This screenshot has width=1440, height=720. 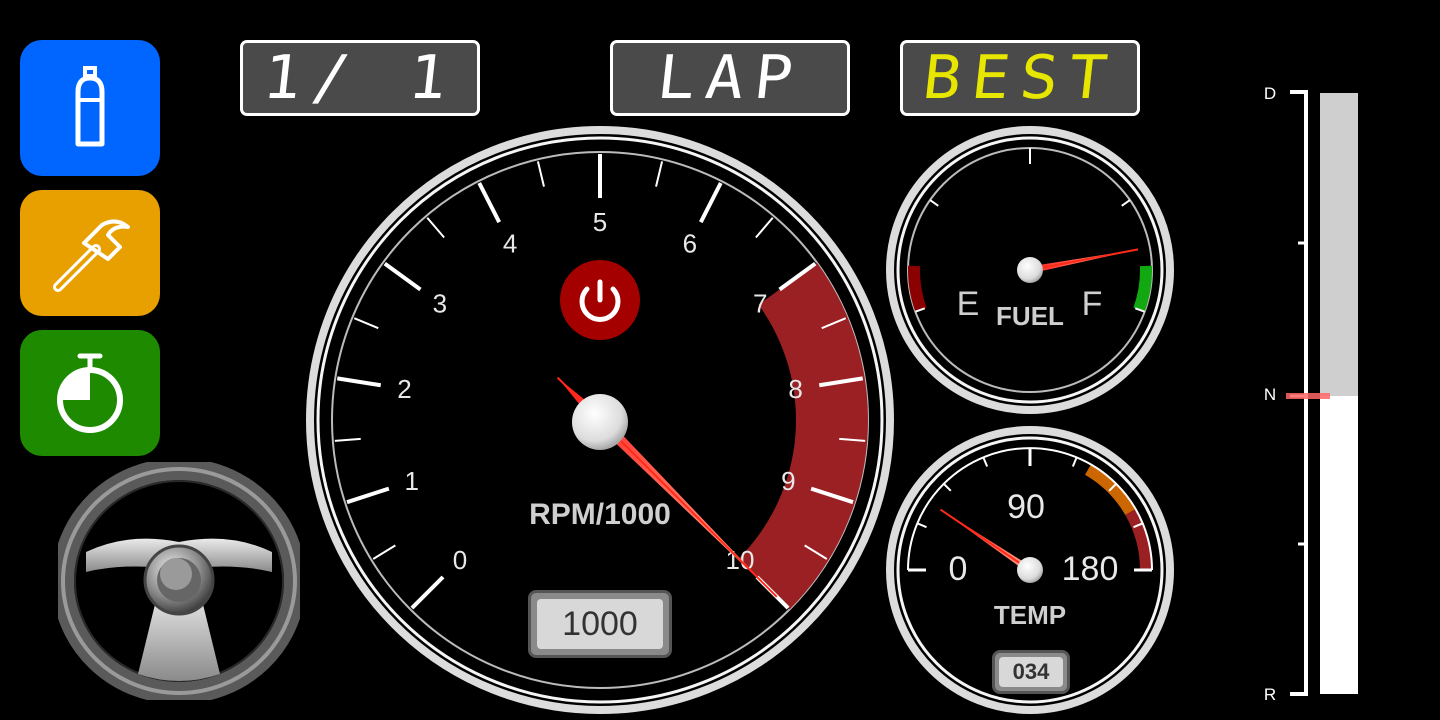 I want to click on temp-hub, so click(x=1030, y=570).